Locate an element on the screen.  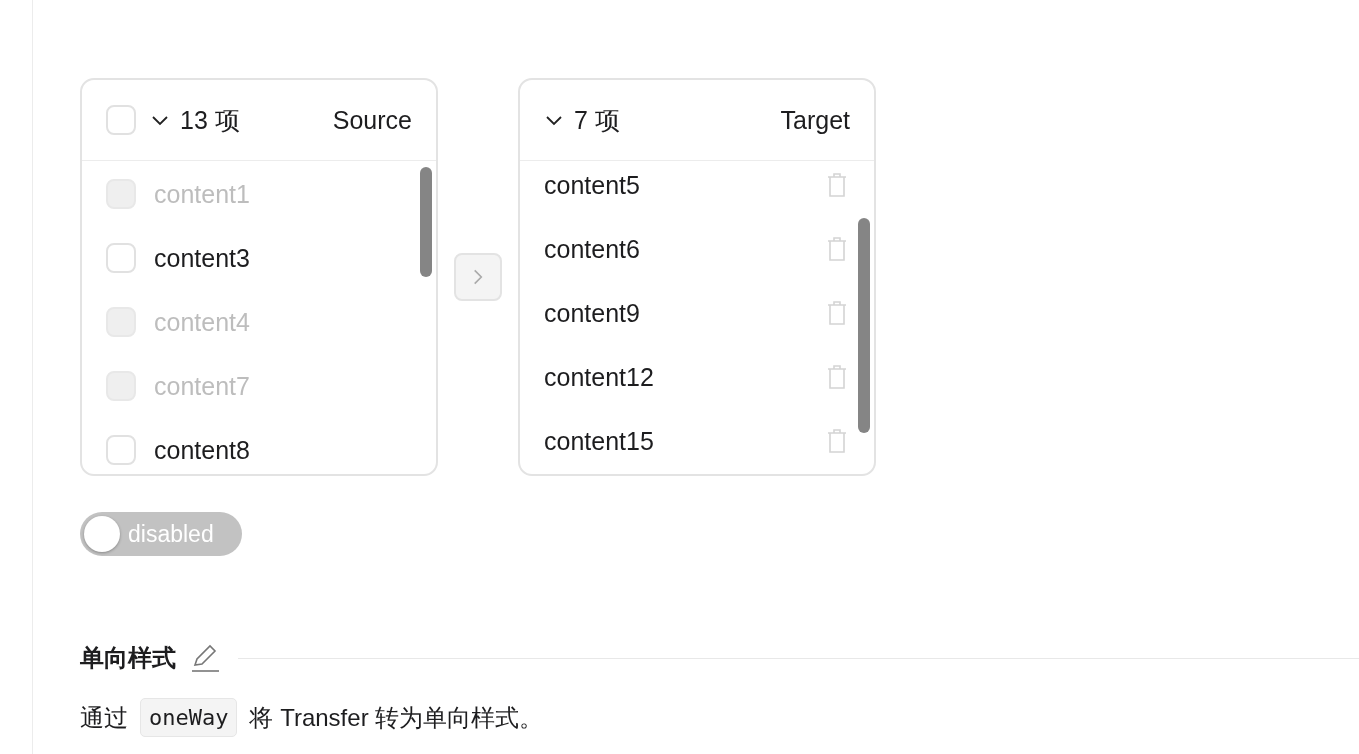
item-label: content9 is located at coordinates (592, 313).